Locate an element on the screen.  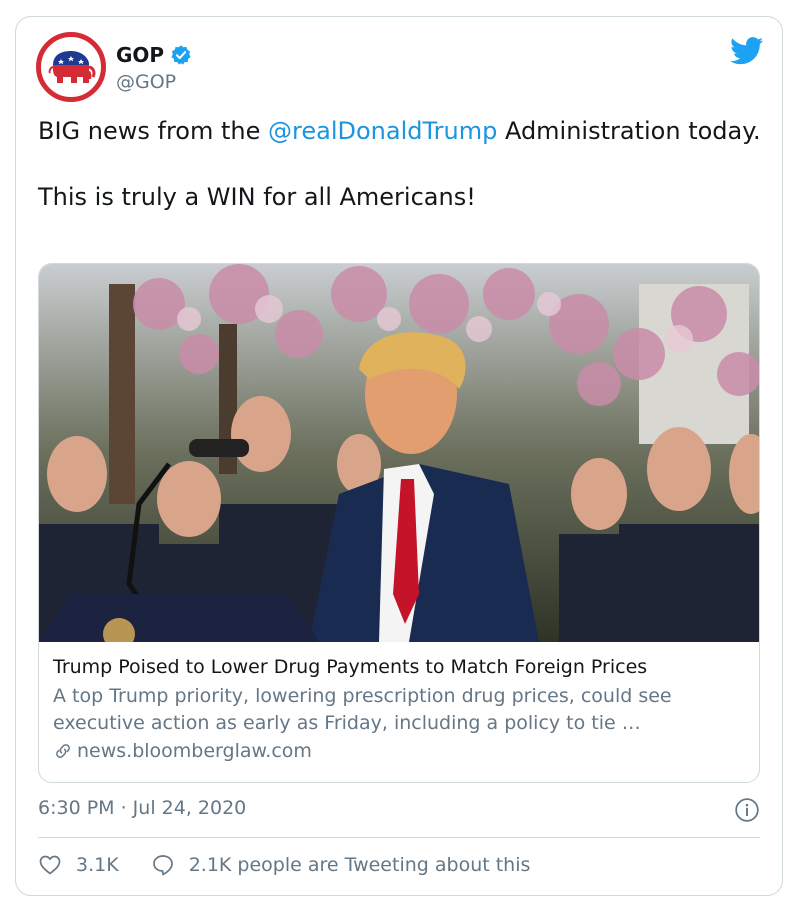
speech-bubble-icon is located at coordinates (162, 865).